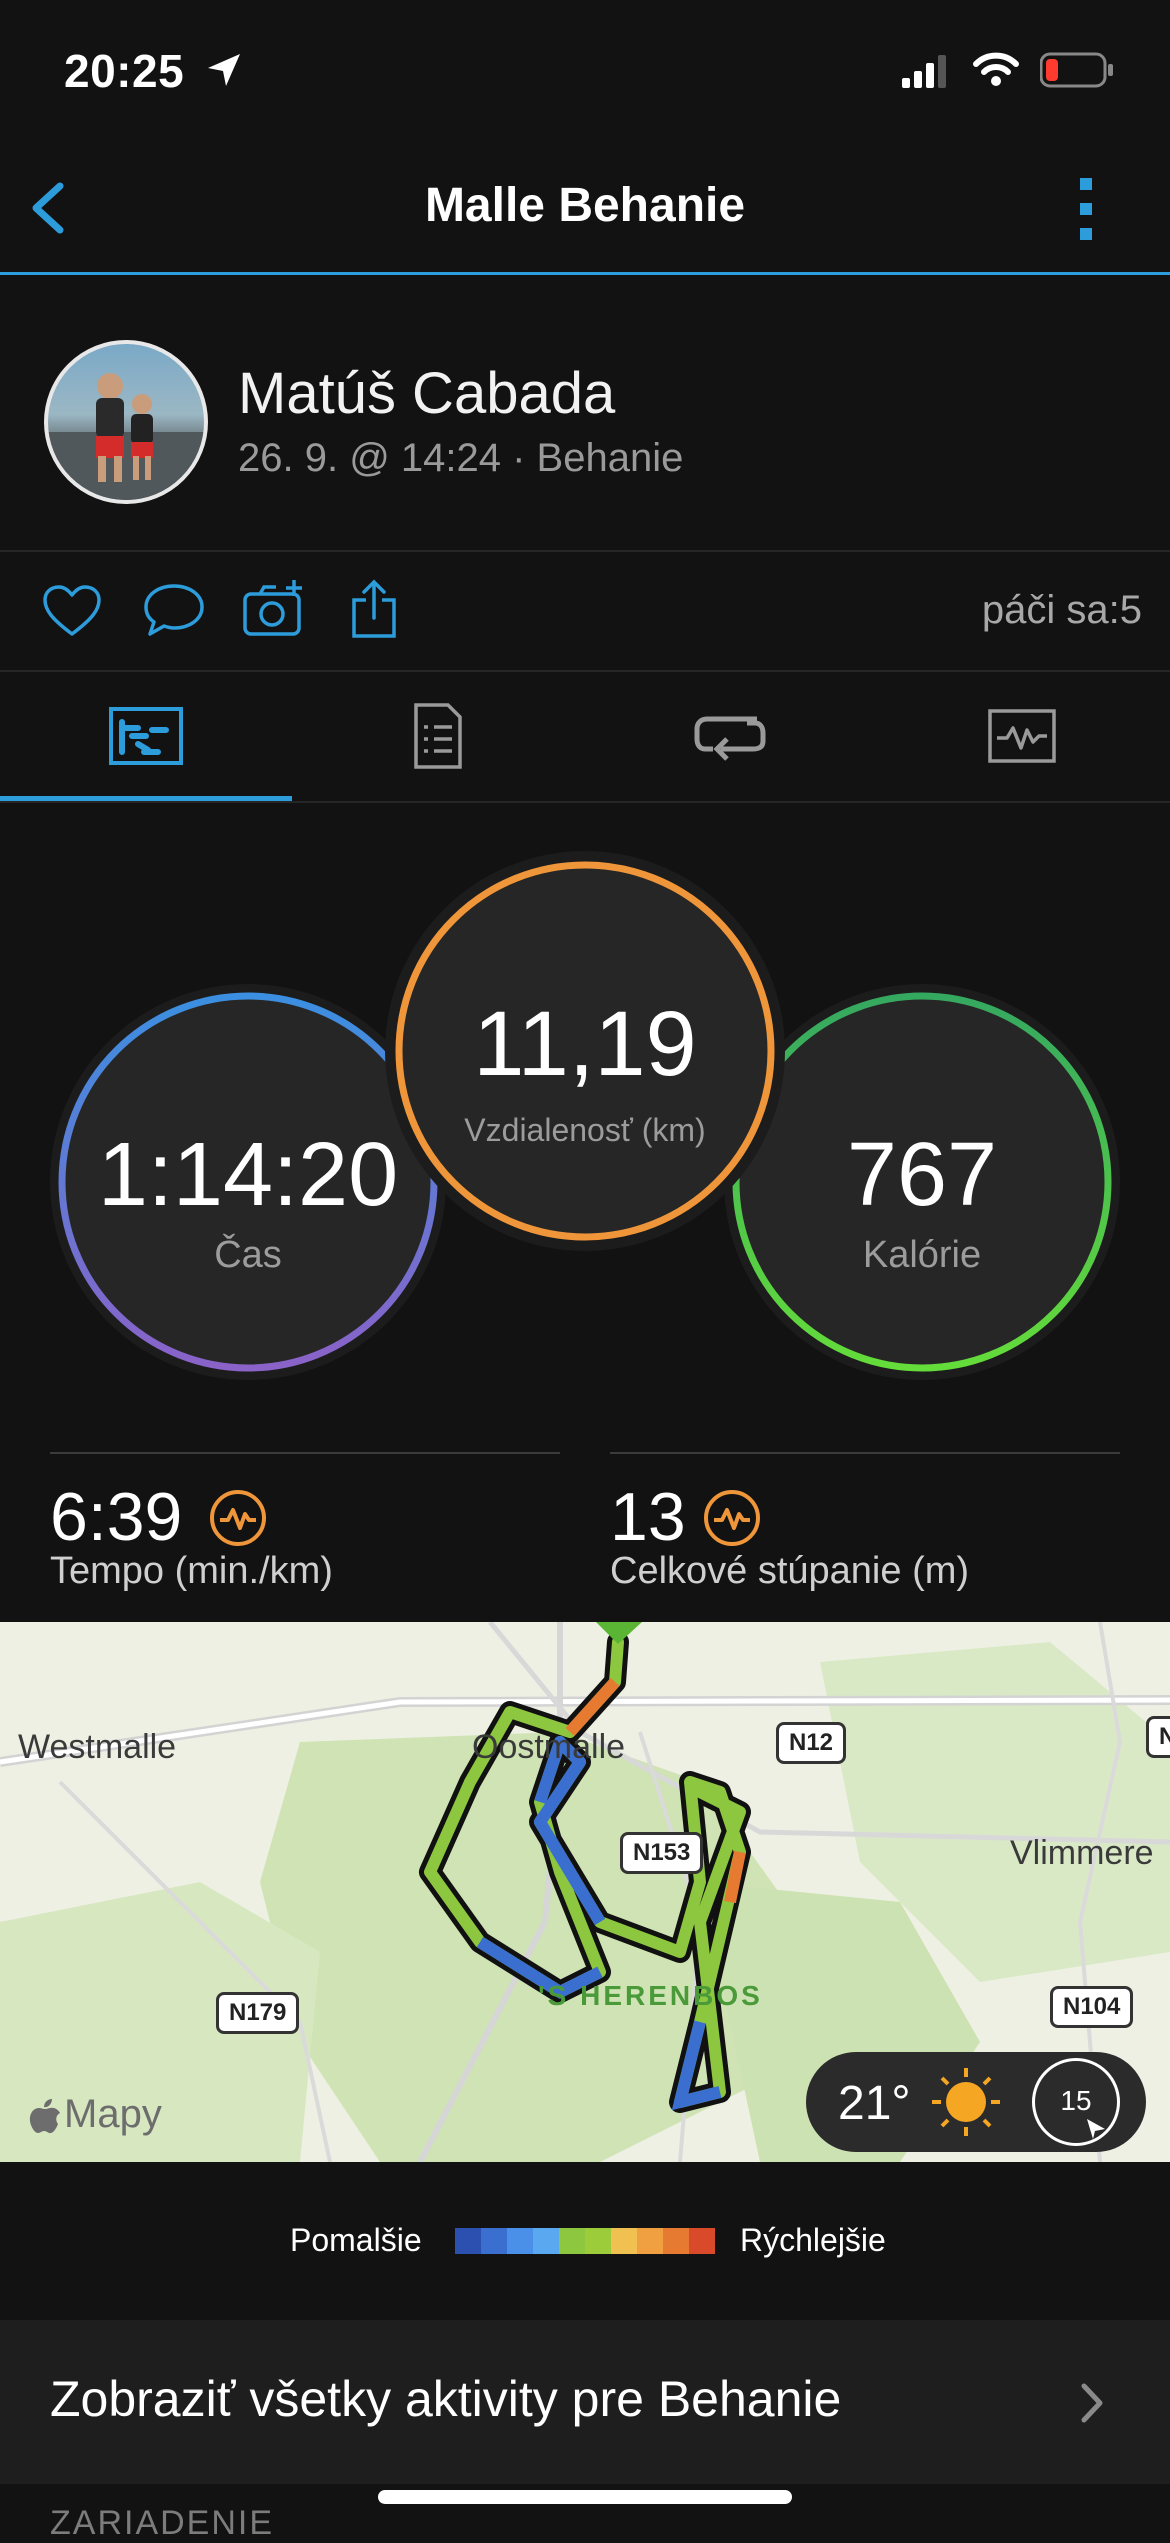 The width and height of the screenshot is (1170, 2543). Describe the element at coordinates (174, 611) in the screenshot. I see `comment-icon` at that location.